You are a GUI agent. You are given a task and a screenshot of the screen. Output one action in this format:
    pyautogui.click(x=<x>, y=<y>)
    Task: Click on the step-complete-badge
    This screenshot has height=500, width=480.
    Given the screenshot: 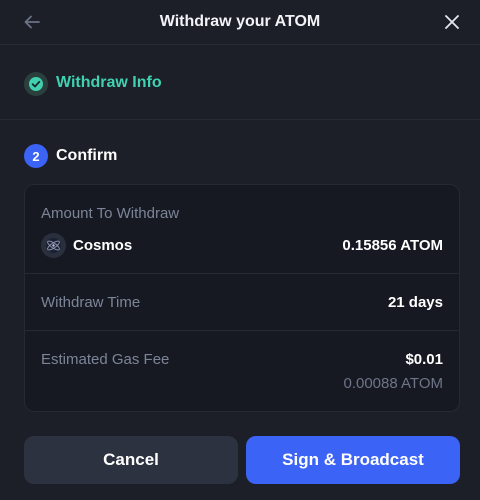 What is the action you would take?
    pyautogui.click(x=36, y=84)
    